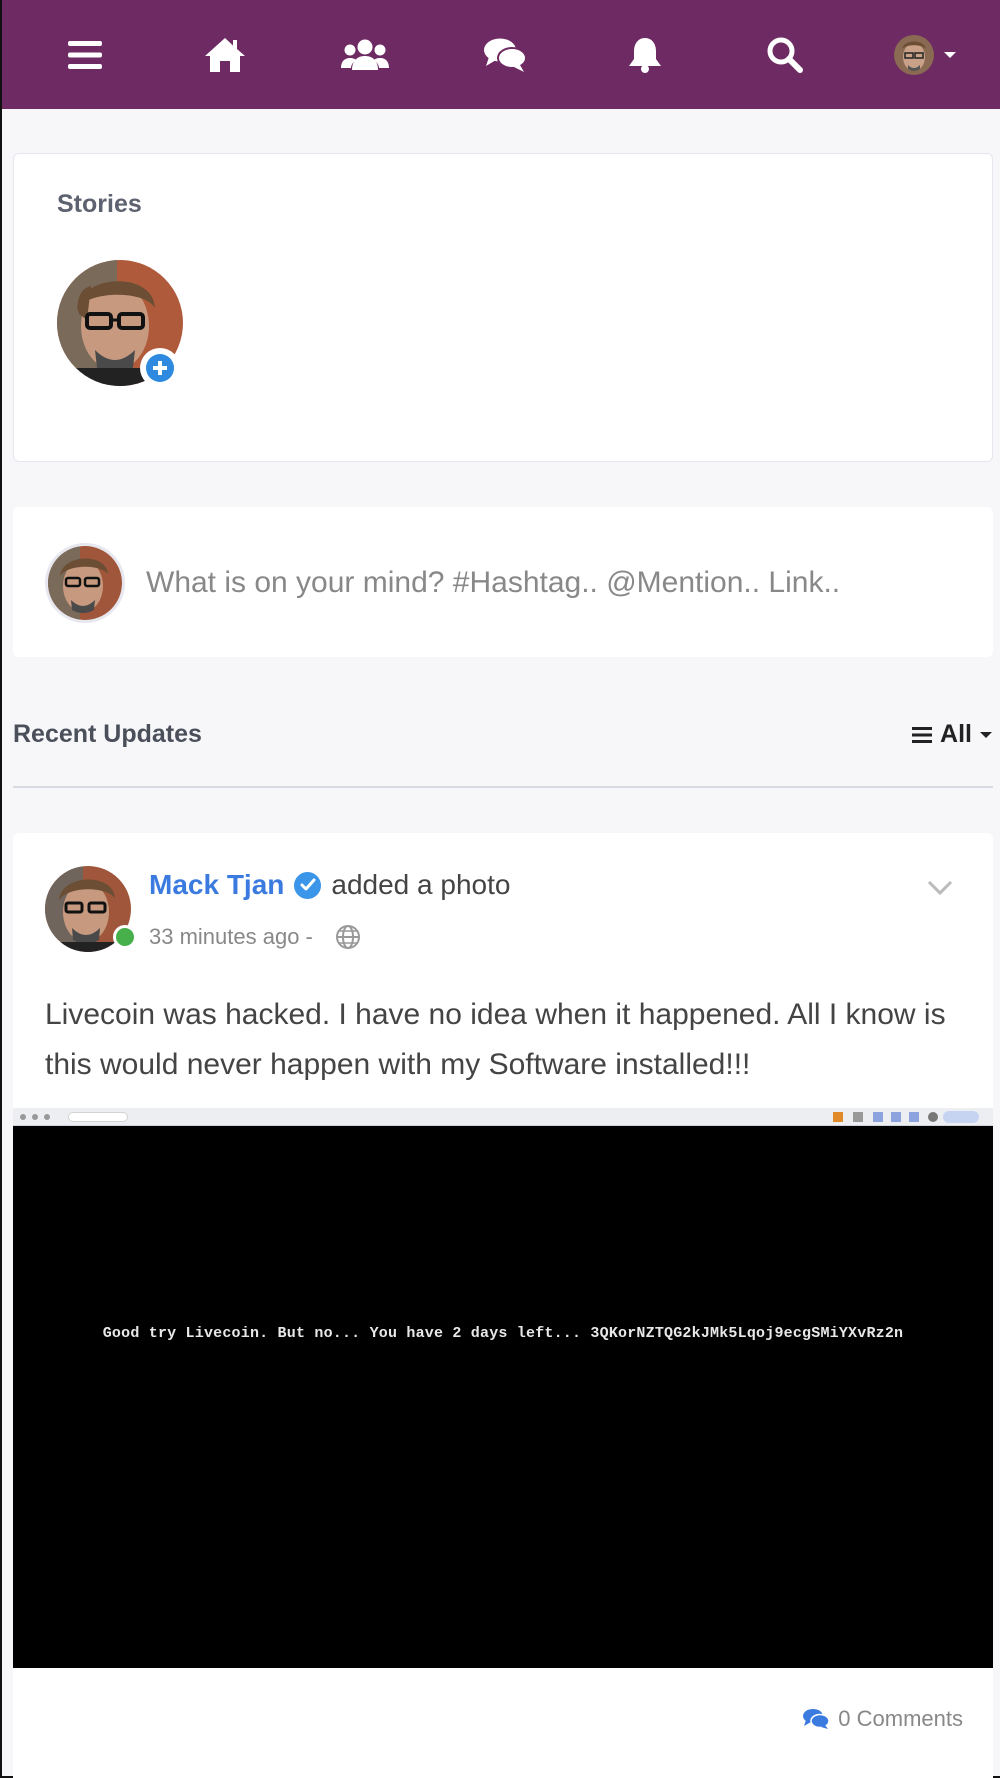 Image resolution: width=1000 pixels, height=1778 pixels. Describe the element at coordinates (503, 787) in the screenshot. I see `divider` at that location.